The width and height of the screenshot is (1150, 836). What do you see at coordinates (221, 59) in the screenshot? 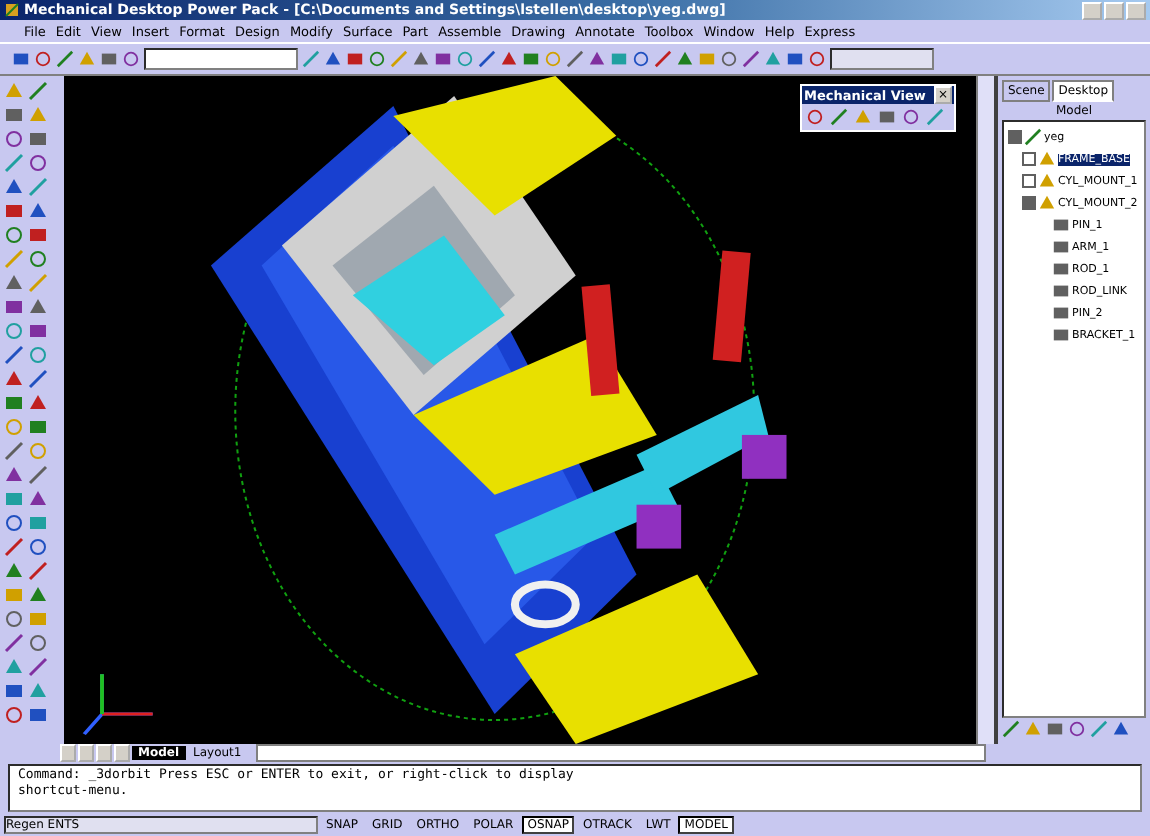
I see `layer-dropdown` at bounding box center [221, 59].